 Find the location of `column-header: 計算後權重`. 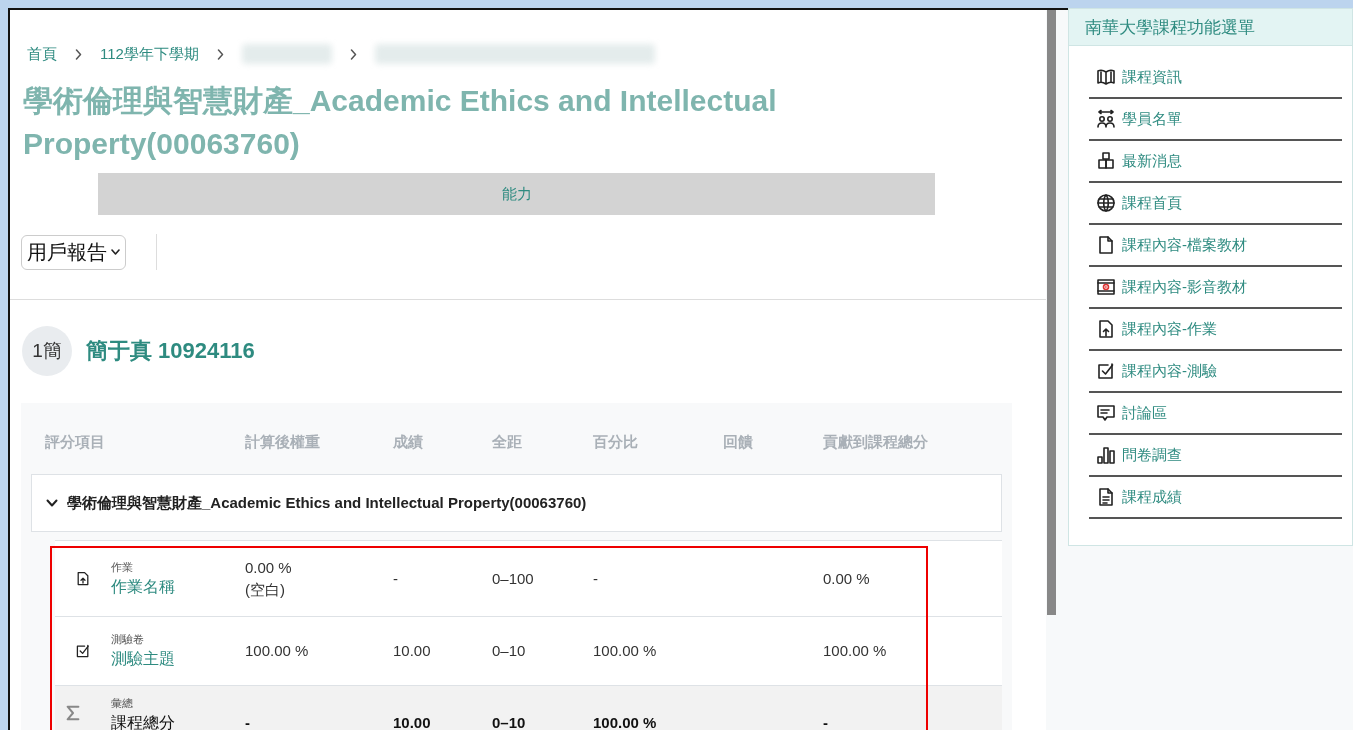

column-header: 計算後權重 is located at coordinates (283, 442).